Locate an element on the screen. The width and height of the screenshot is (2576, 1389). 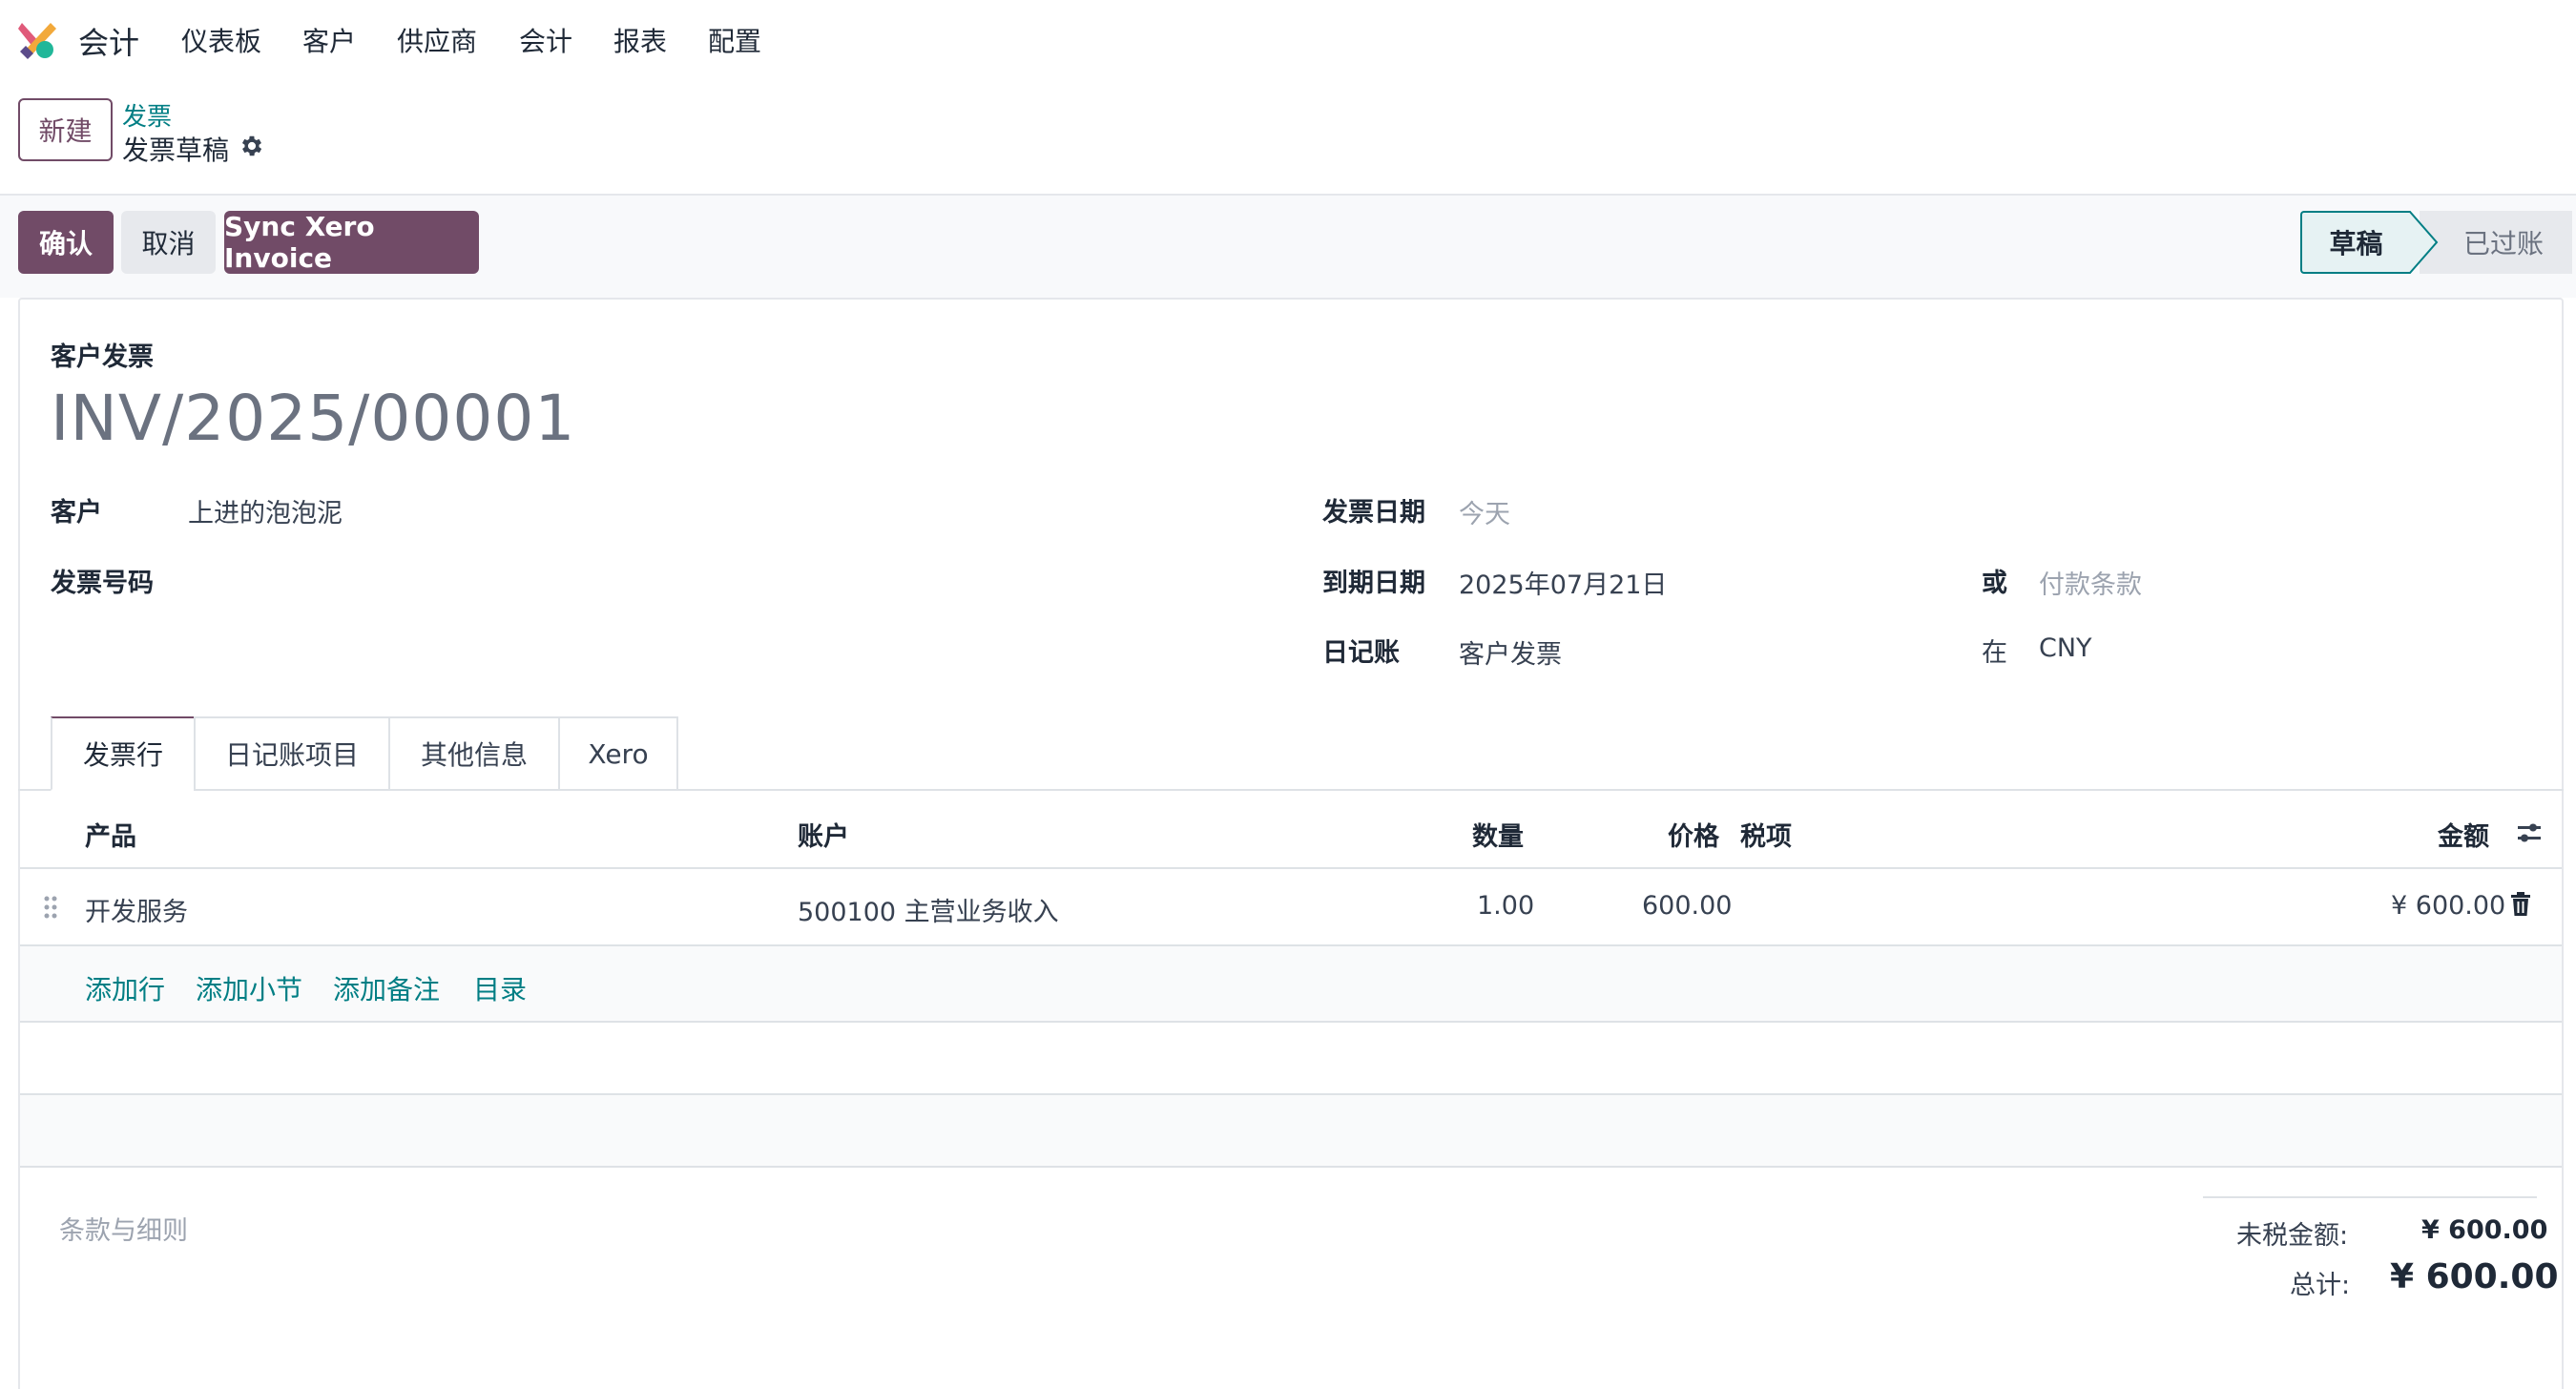
in-label: 在 is located at coordinates (1994, 653).